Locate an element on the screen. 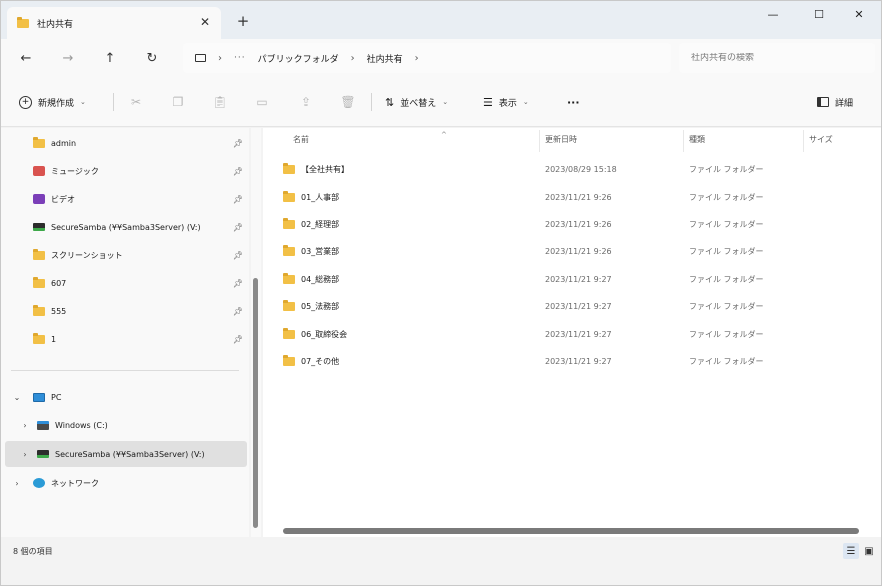  file-row: 02_経理部 2023/11/21 9:26 ファイル フォルダー is located at coordinates (578, 224).